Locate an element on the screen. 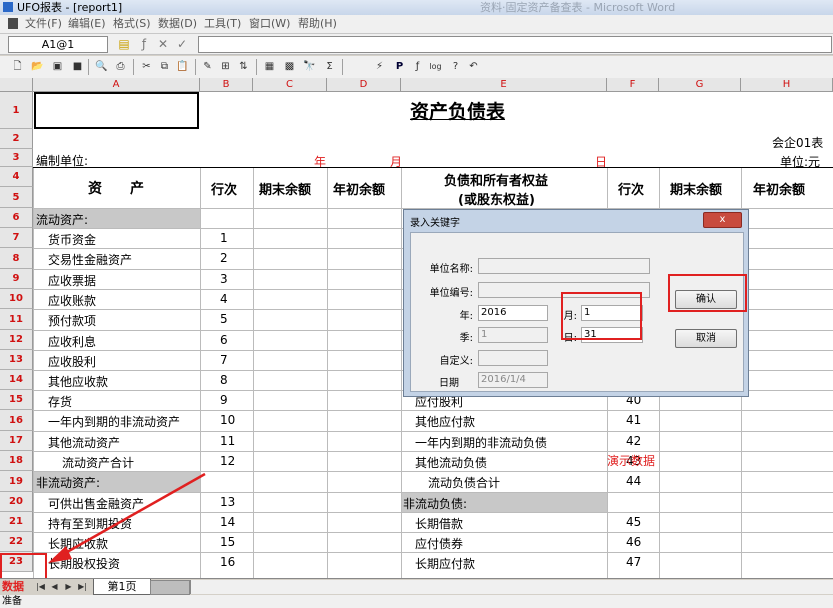  row-header: 19 is located at coordinates (16, 481).